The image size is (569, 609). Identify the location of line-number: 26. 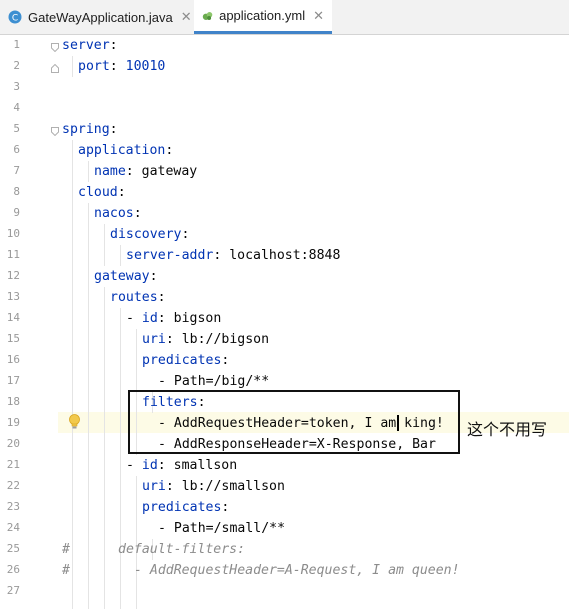
(13, 569).